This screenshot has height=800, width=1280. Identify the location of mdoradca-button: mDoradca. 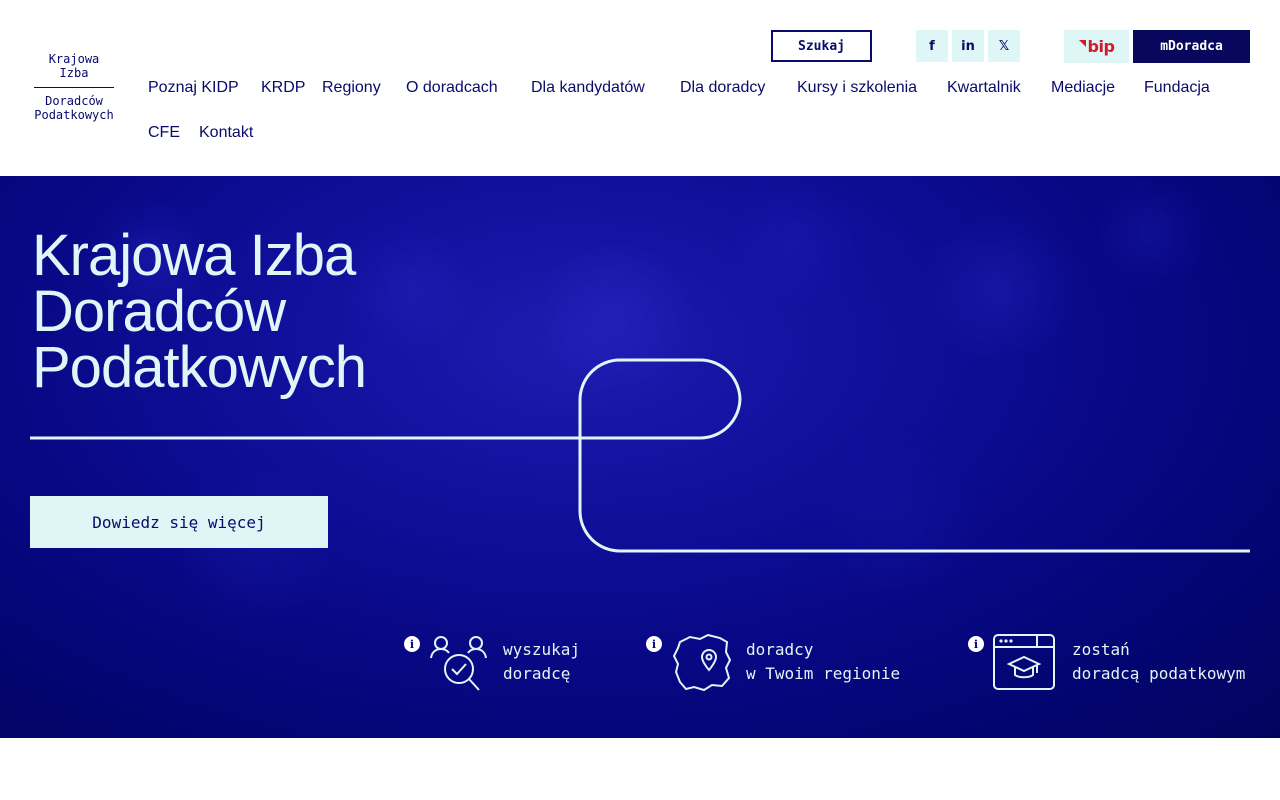
(1191, 46).